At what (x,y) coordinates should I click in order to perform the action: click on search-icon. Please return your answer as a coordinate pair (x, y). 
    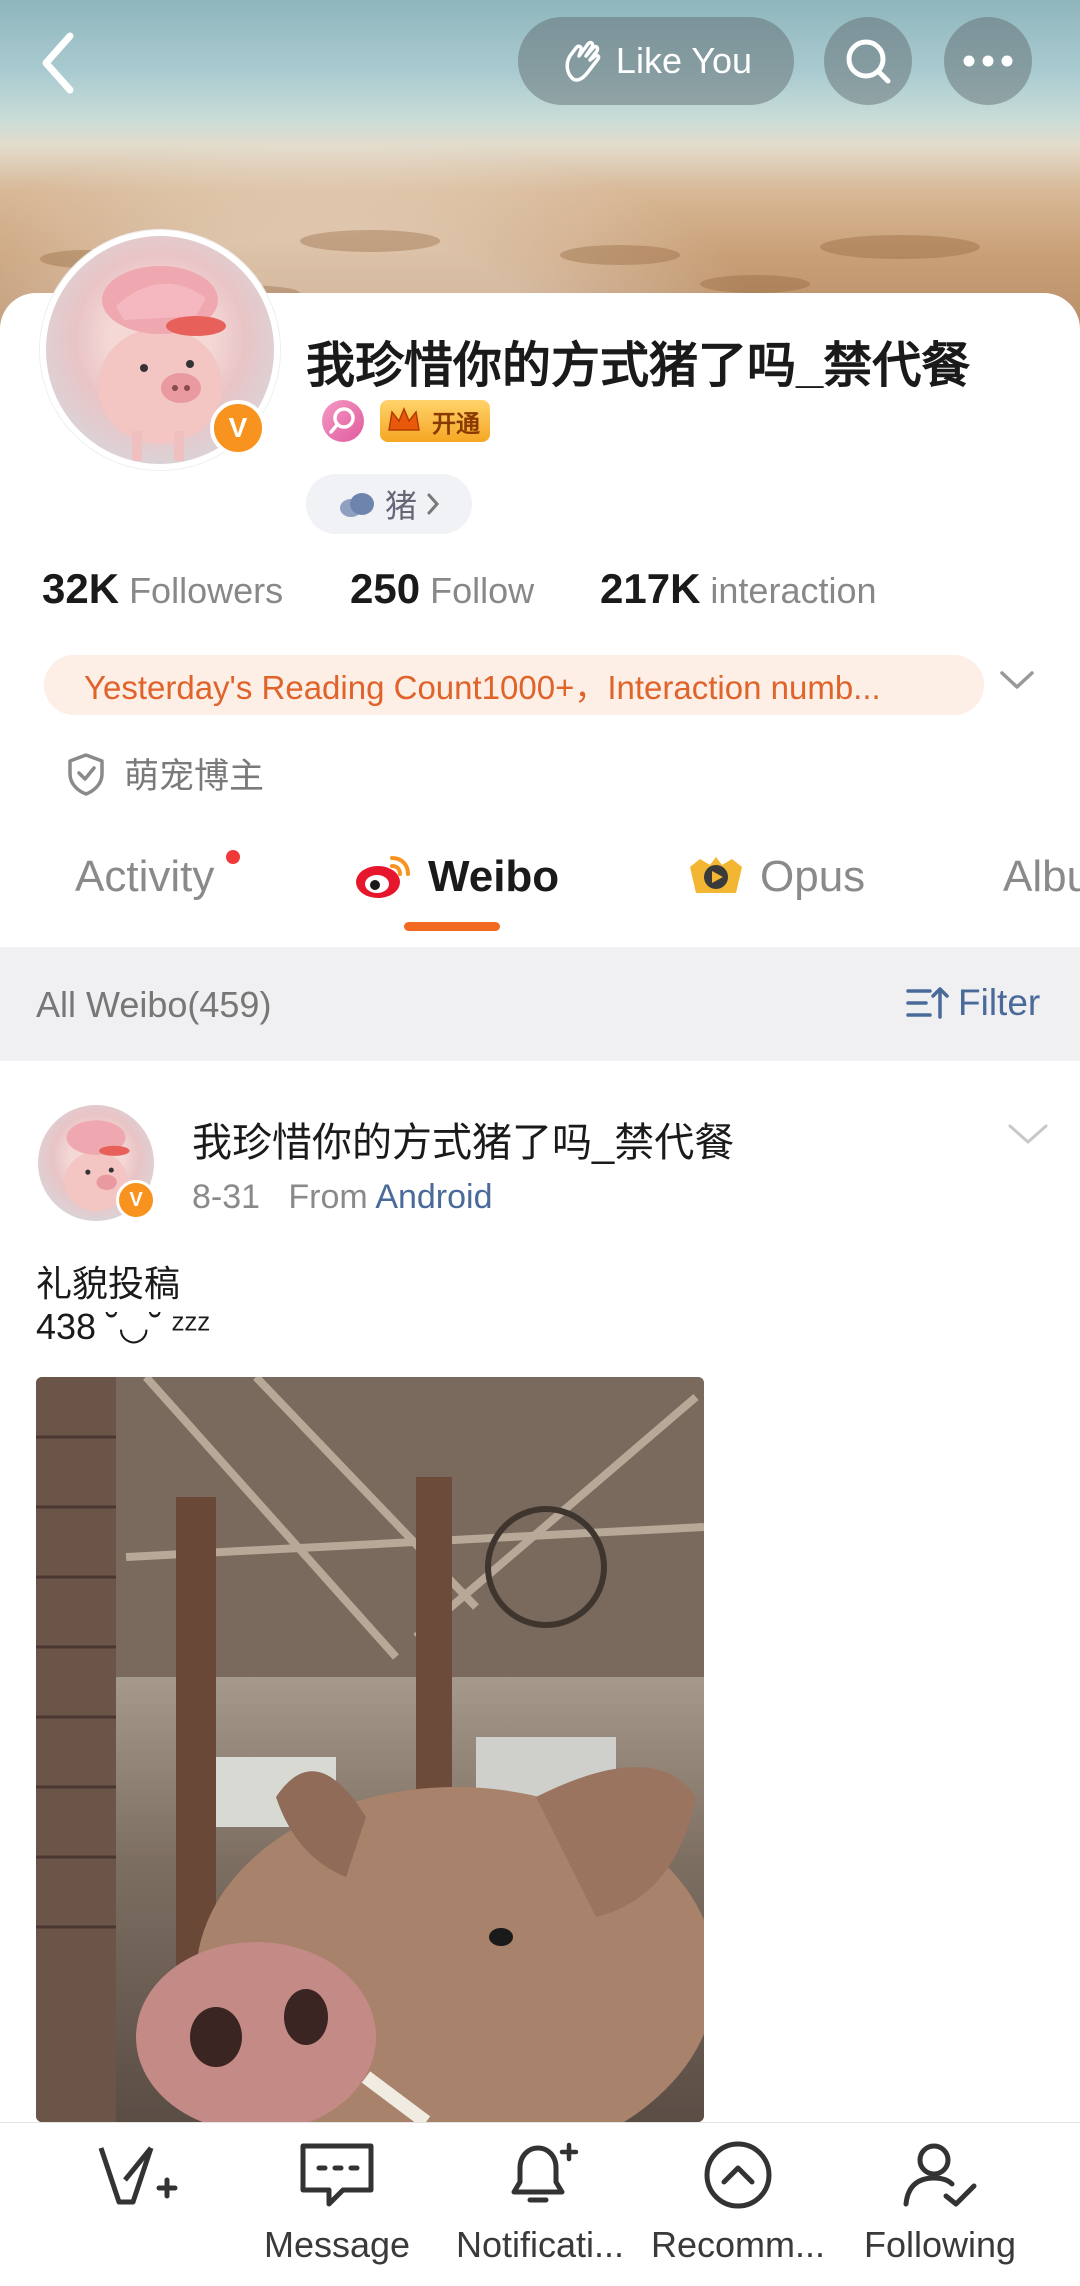
    Looking at the image, I should click on (868, 61).